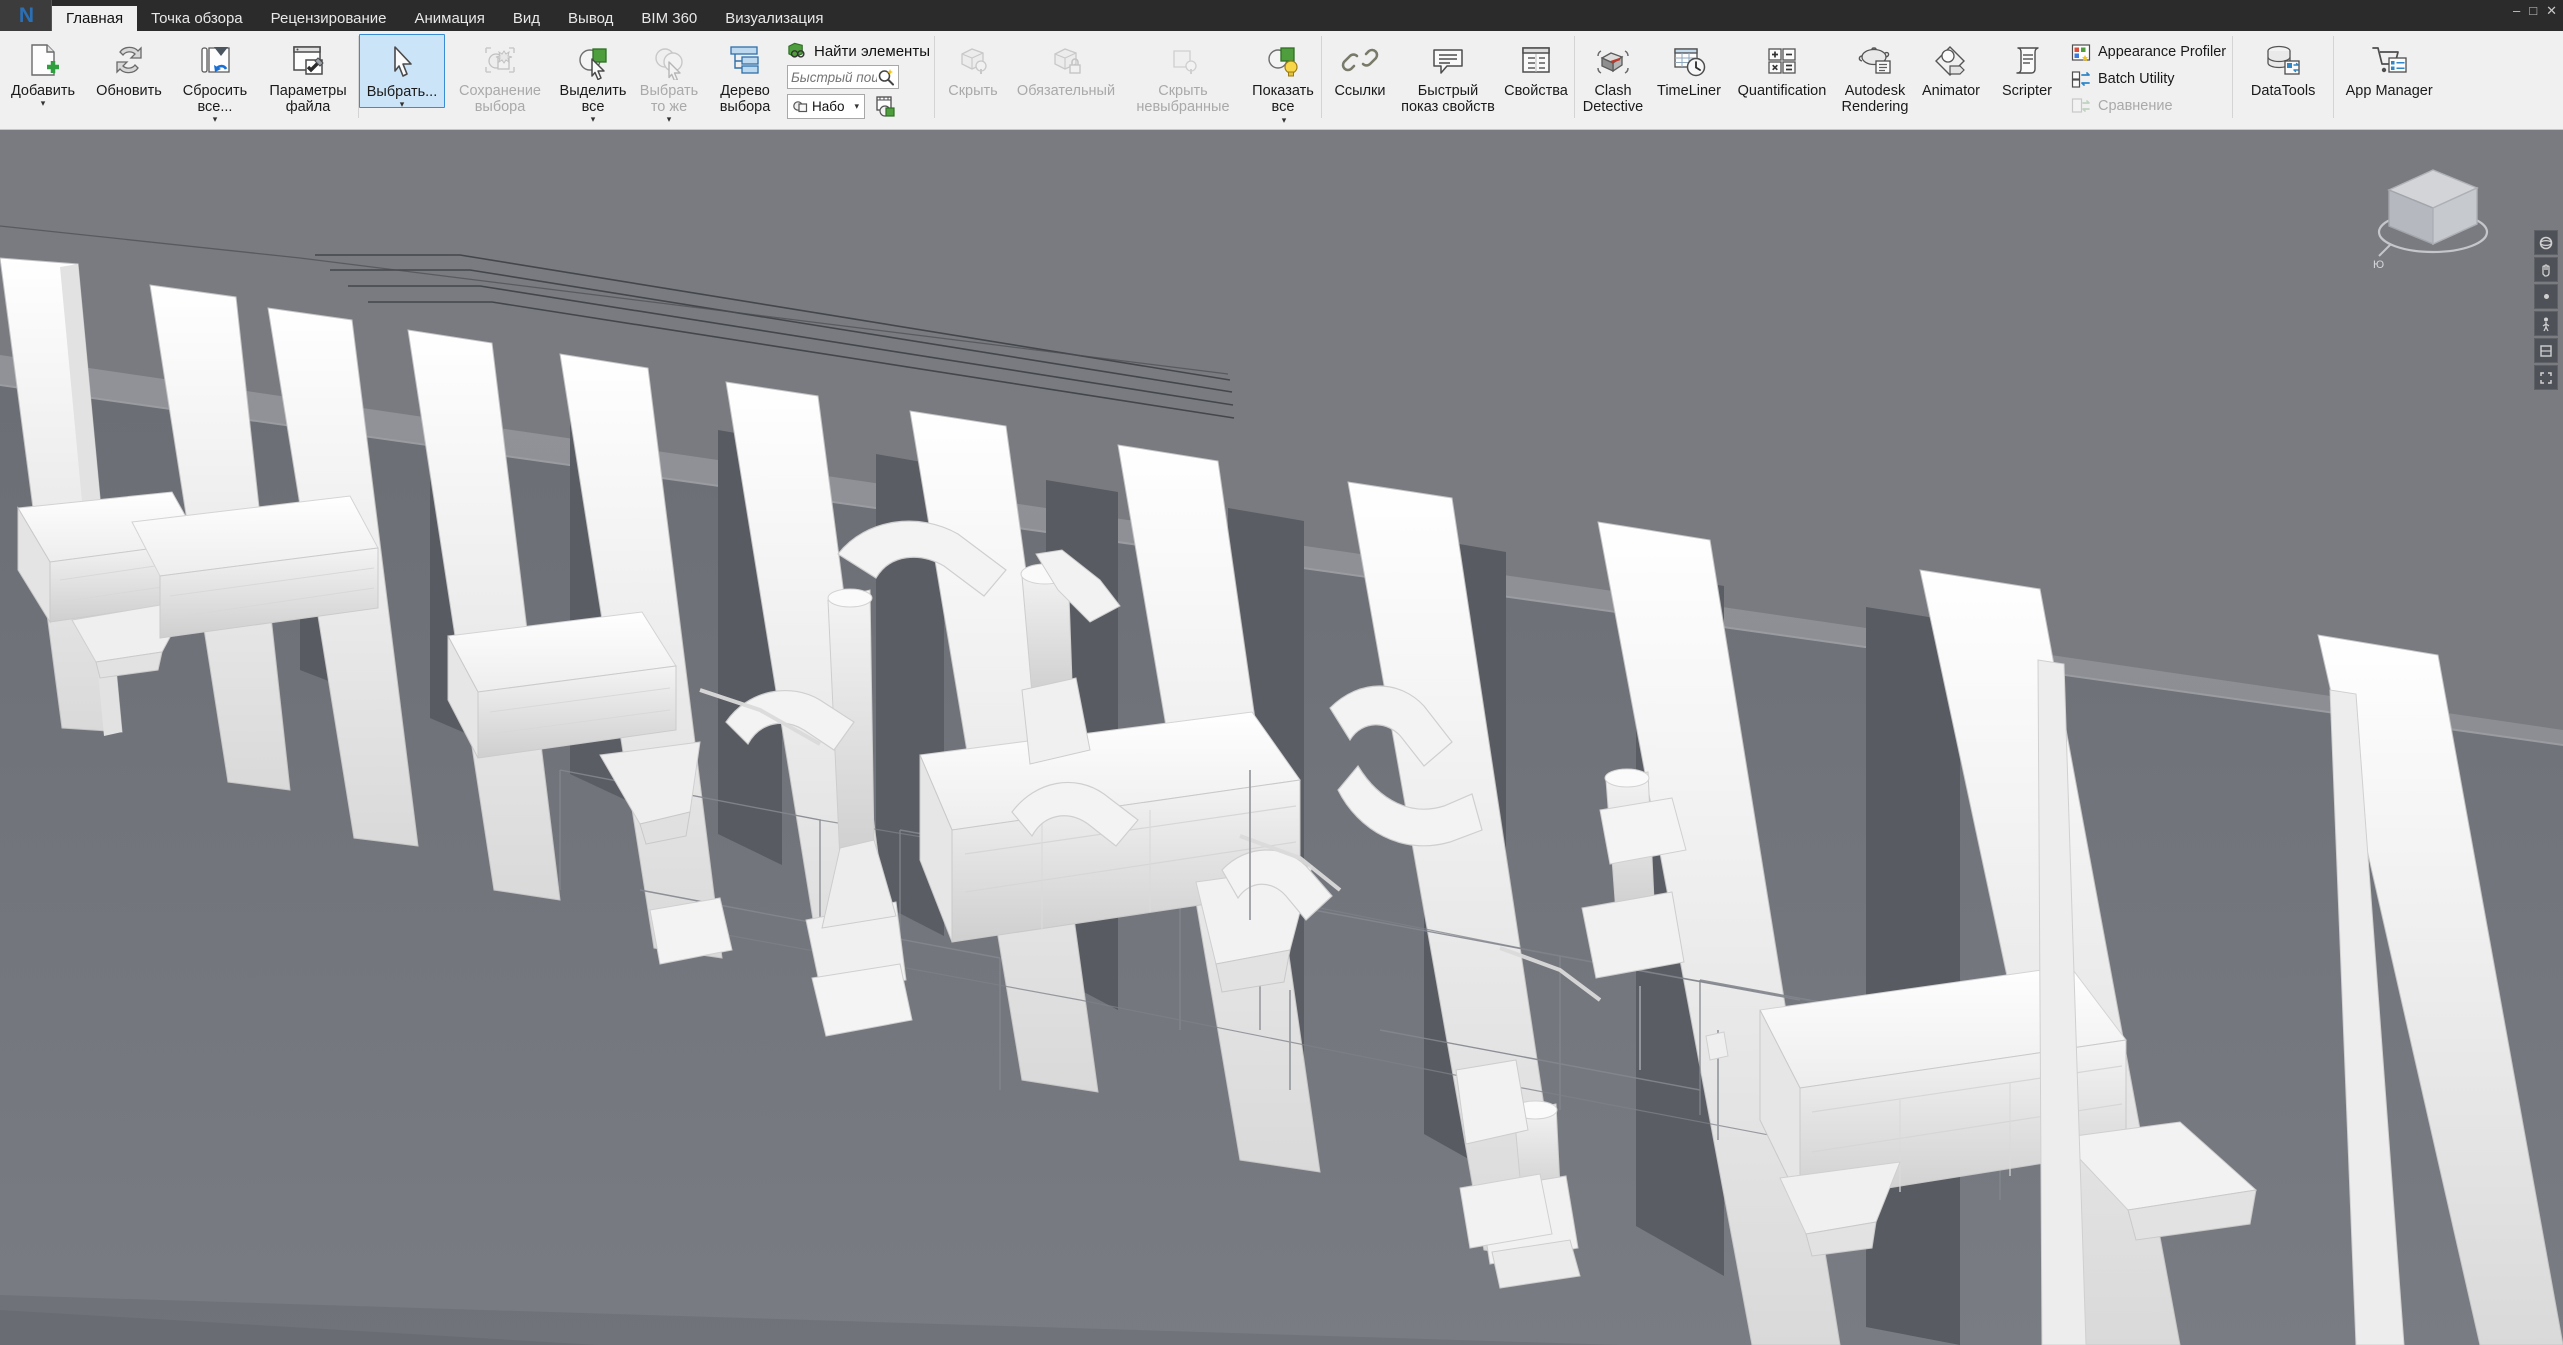 The width and height of the screenshot is (2563, 1345). I want to click on scripter-button: Scripter, so click(2027, 66).